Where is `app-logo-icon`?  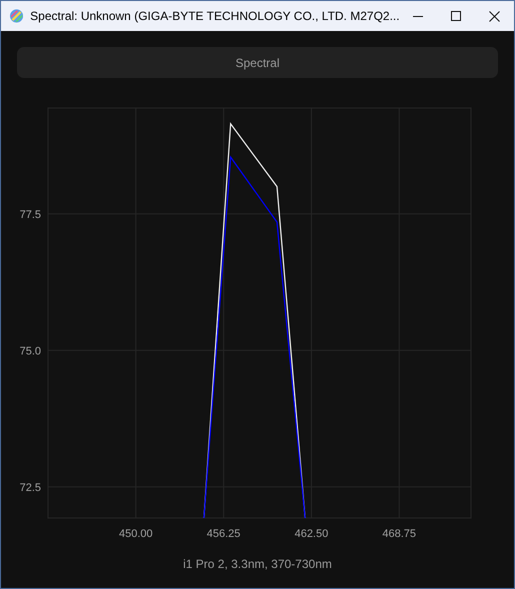
app-logo-icon is located at coordinates (17, 16).